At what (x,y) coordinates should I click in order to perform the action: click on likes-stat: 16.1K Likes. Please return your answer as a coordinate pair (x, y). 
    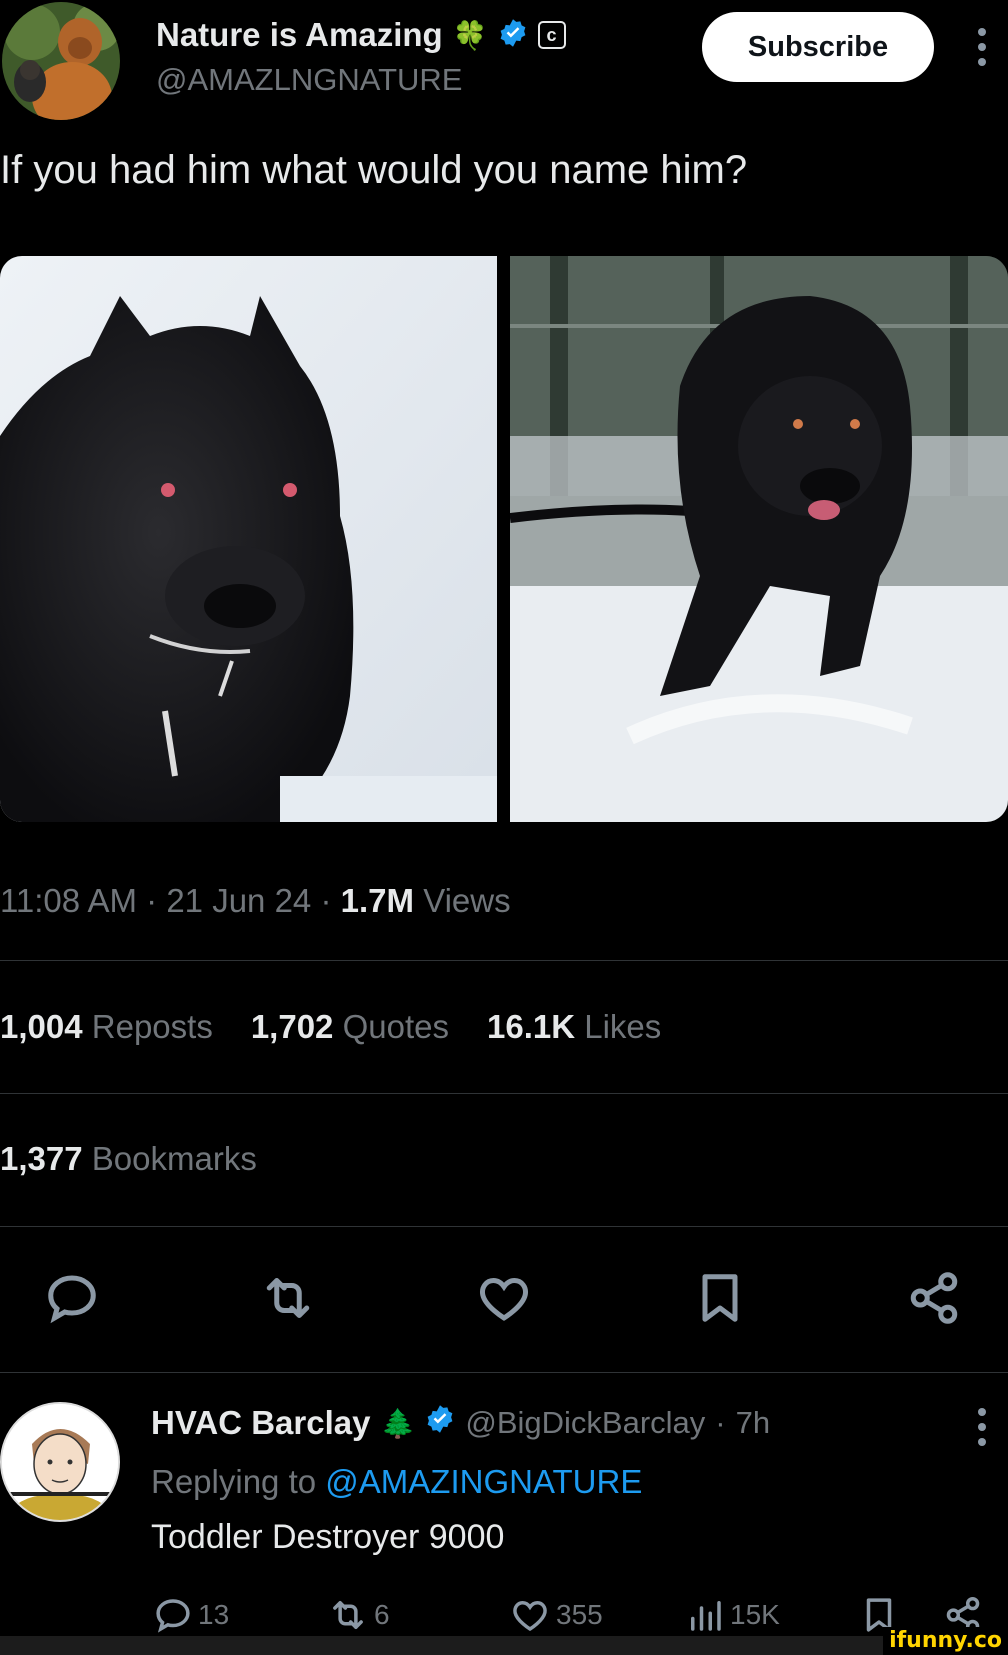
    Looking at the image, I should click on (574, 1027).